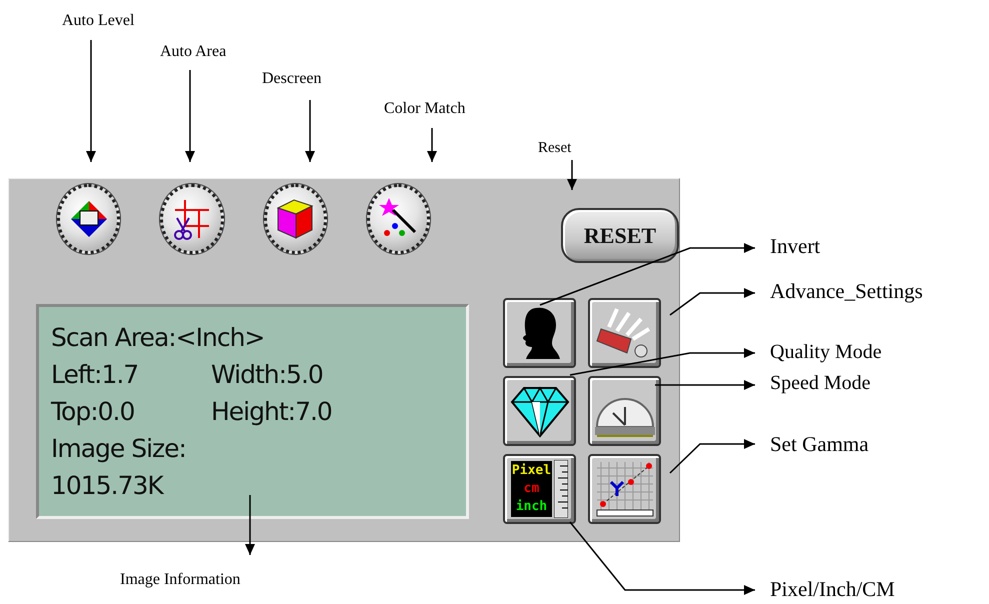 The image size is (989, 604). What do you see at coordinates (108, 486) in the screenshot?
I see `info-text: 1015.73K` at bounding box center [108, 486].